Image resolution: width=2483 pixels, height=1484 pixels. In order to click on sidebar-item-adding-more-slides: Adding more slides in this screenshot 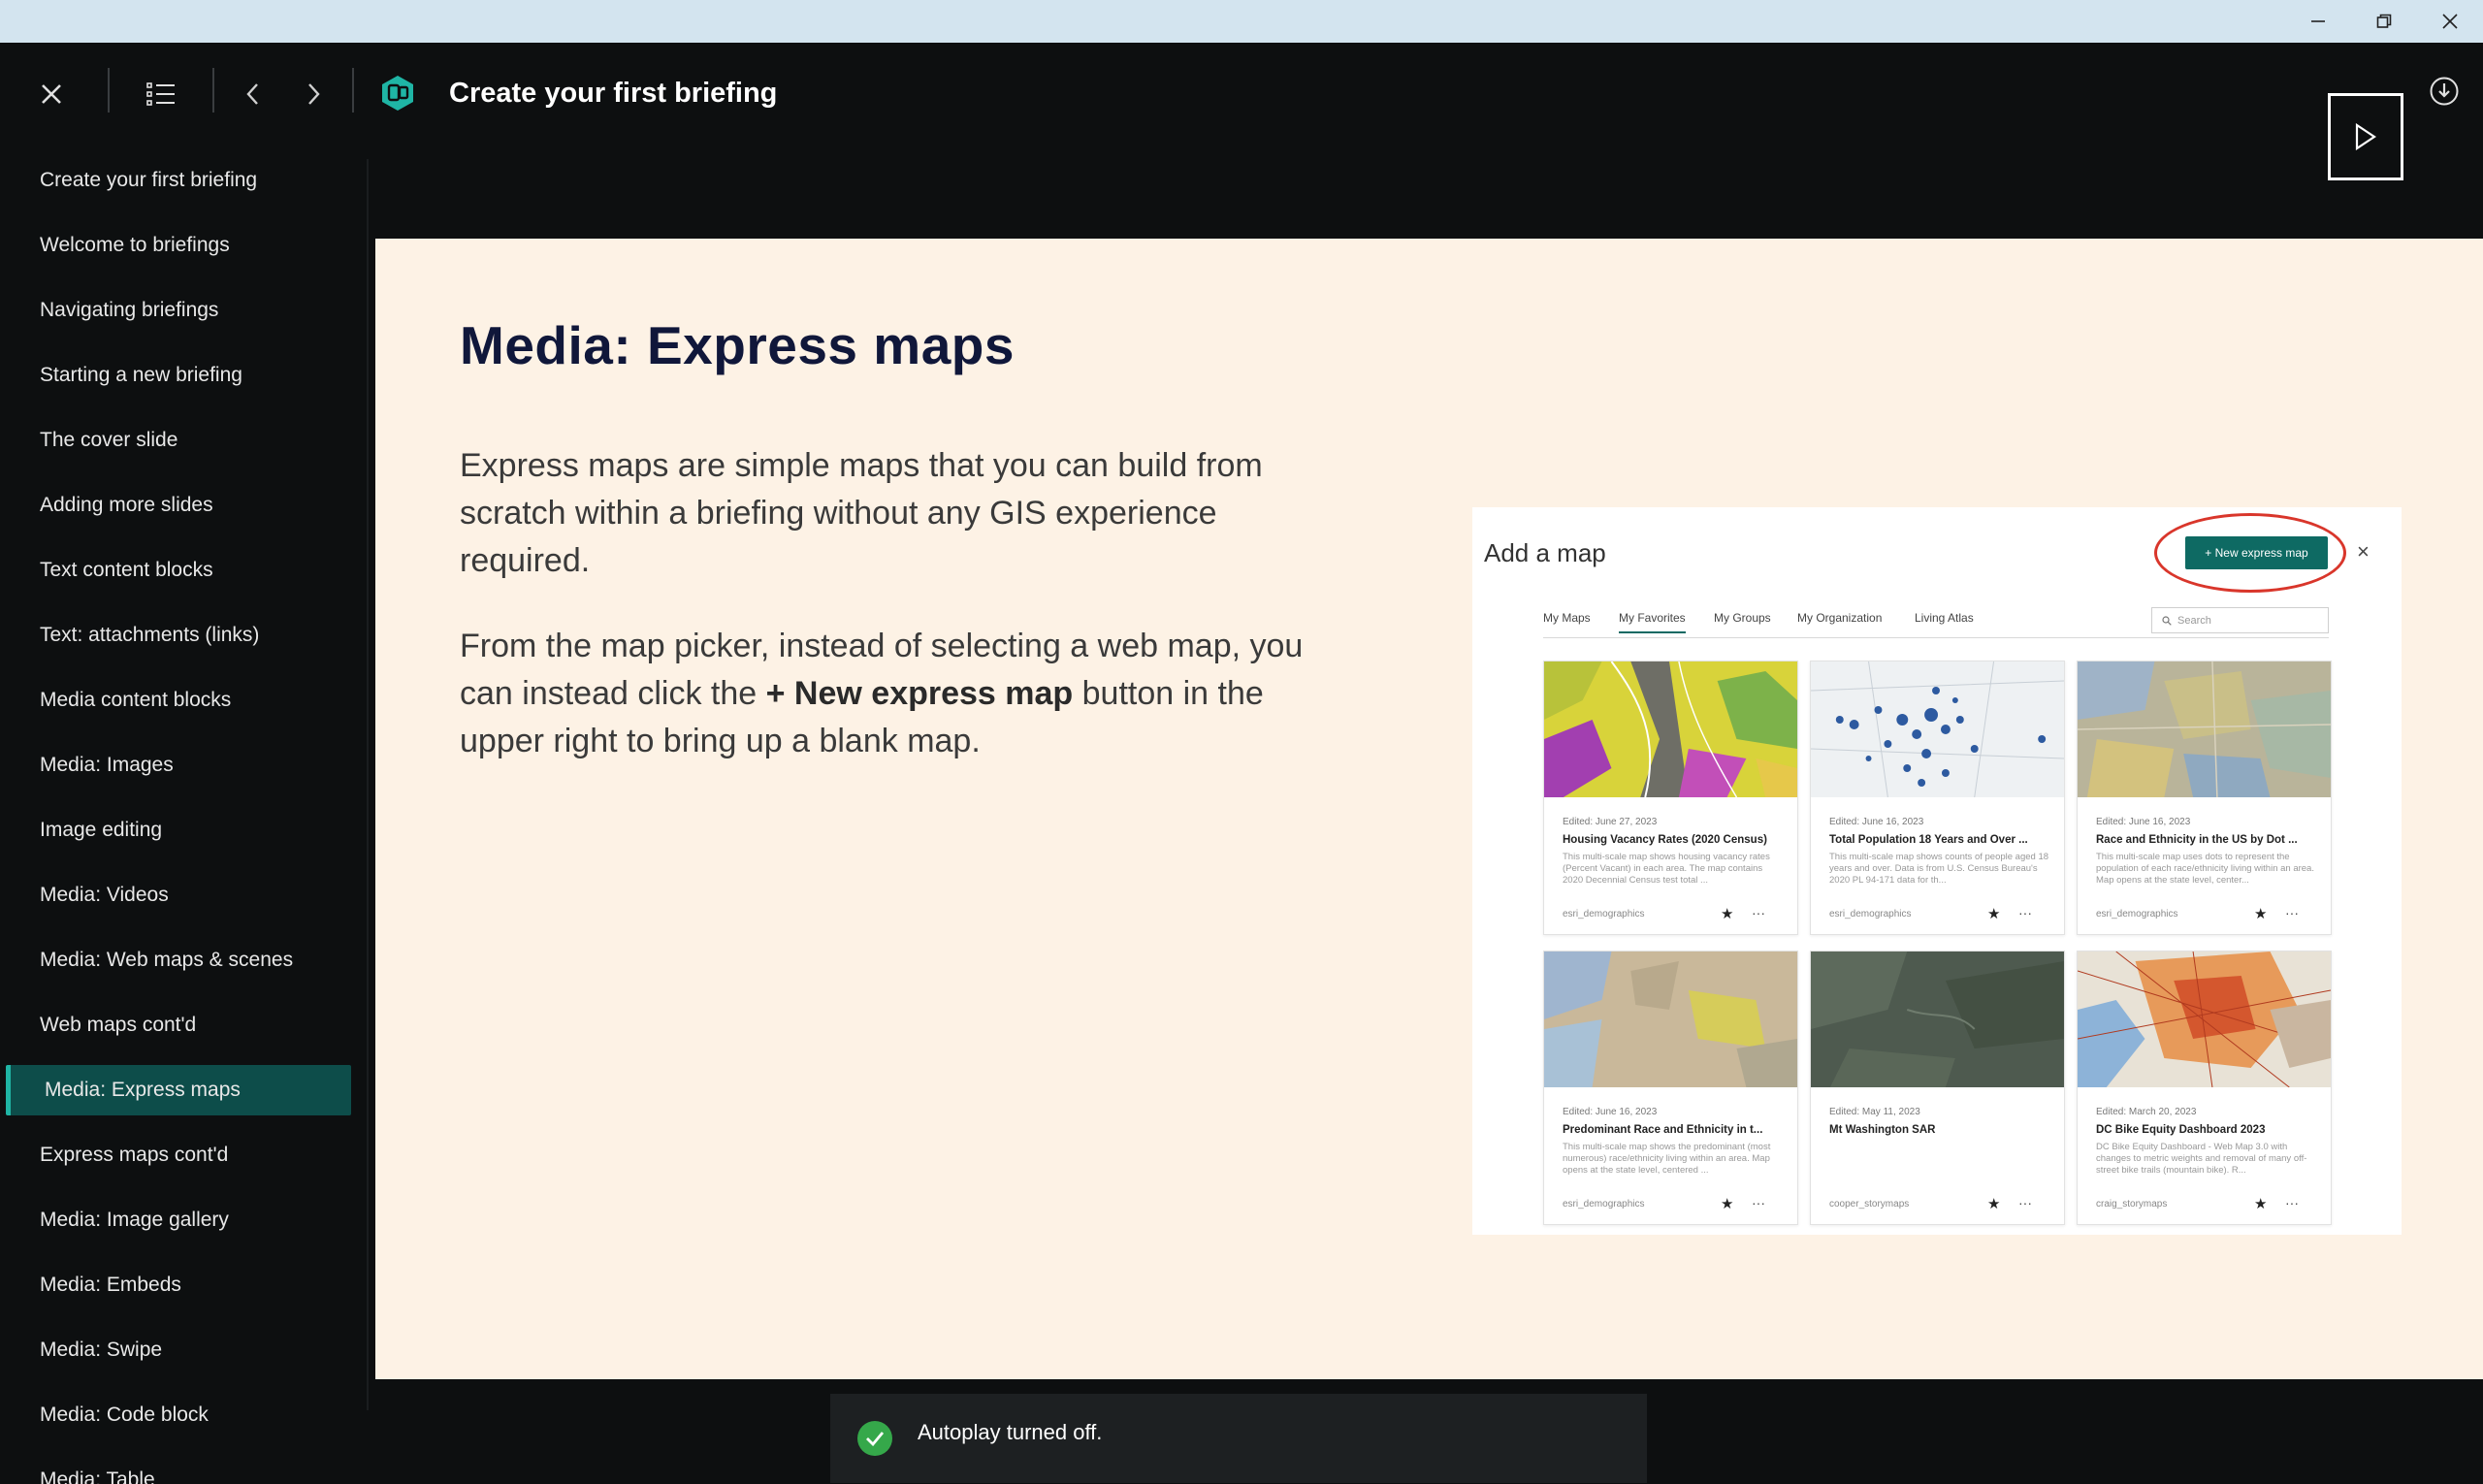, I will do `click(185, 505)`.